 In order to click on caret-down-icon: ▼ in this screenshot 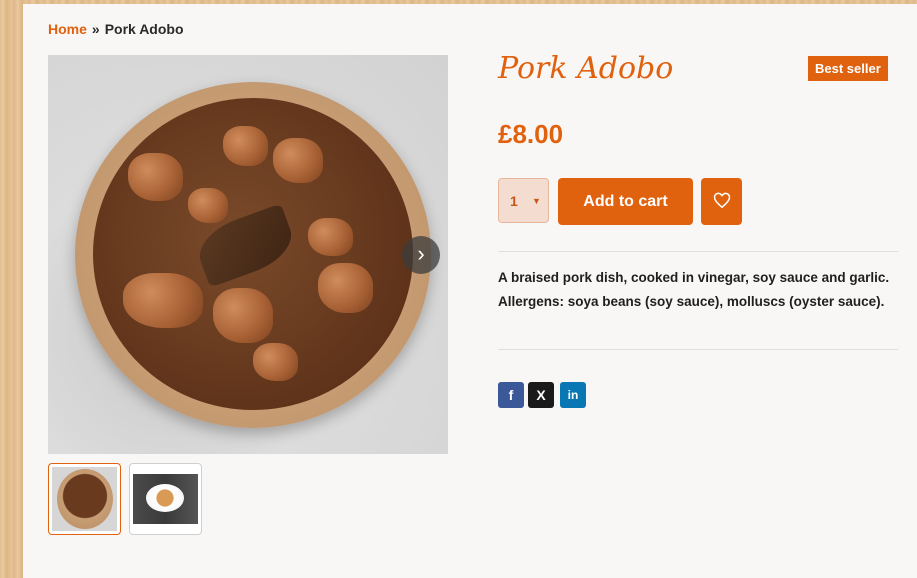, I will do `click(536, 201)`.